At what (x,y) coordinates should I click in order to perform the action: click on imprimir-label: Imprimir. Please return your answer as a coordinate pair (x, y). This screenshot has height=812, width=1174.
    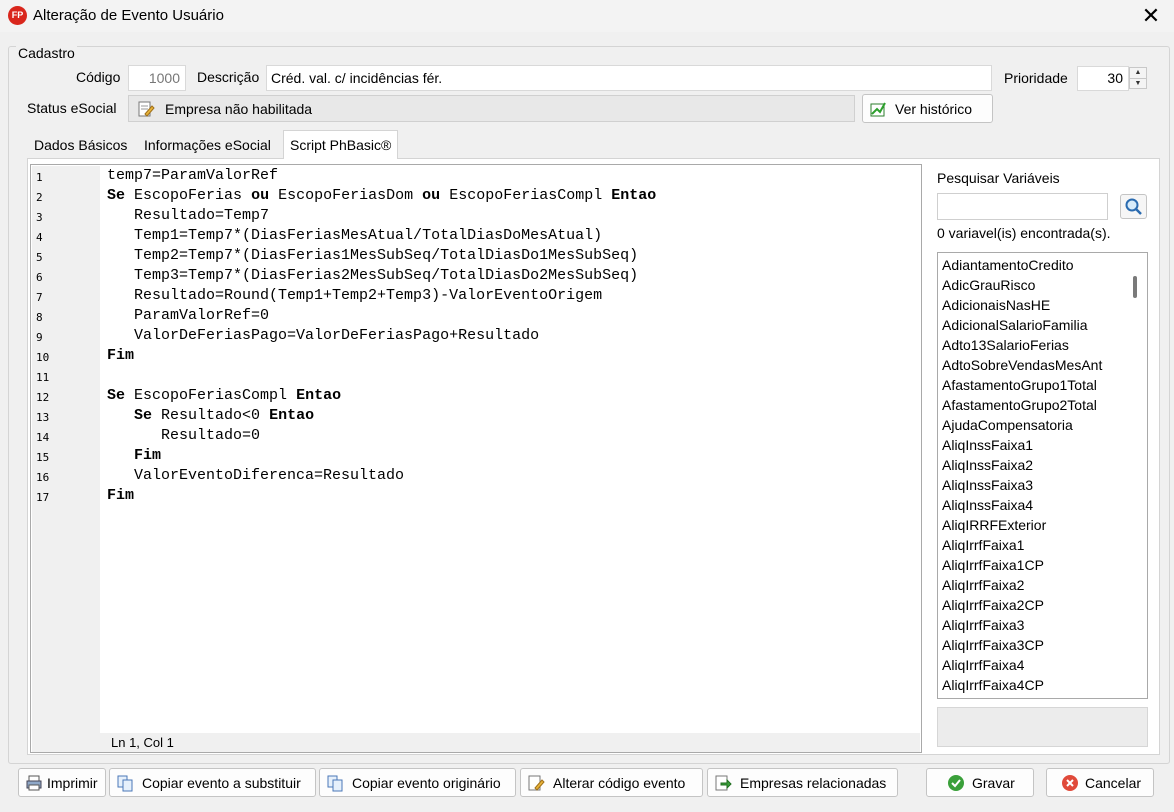
    Looking at the image, I should click on (72, 782).